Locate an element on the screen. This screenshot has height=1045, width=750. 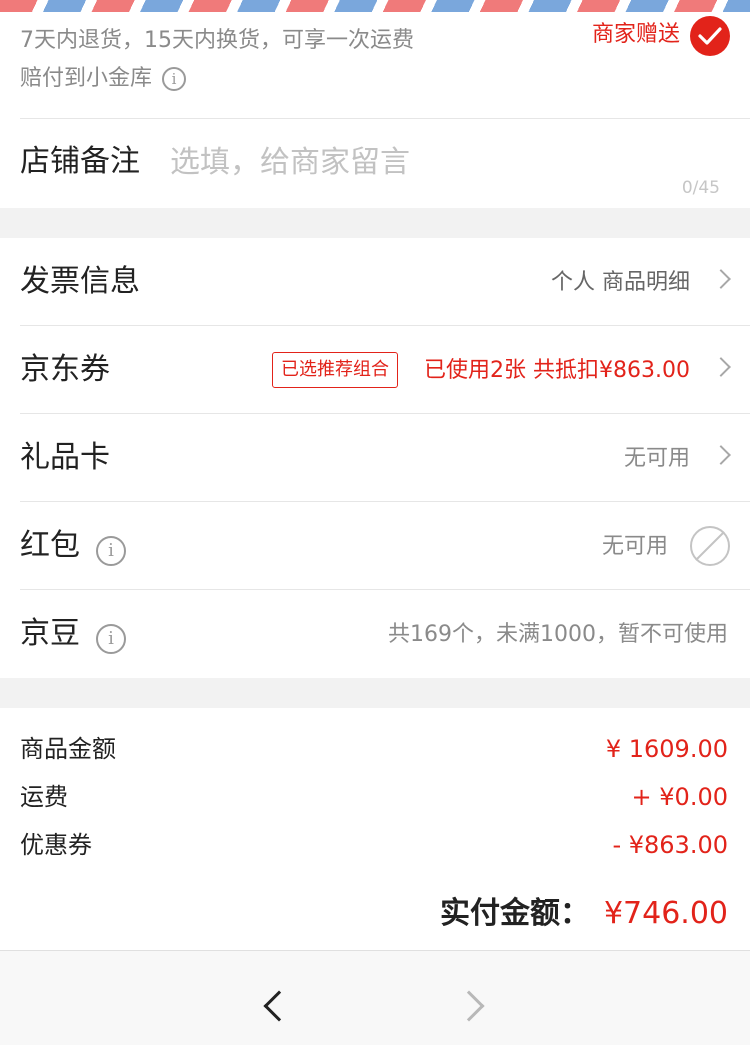
goods-amount-label: 商品金额 is located at coordinates (68, 749).